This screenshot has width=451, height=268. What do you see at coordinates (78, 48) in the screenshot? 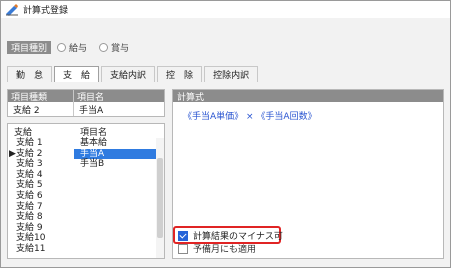
I see `radio-salary-label: 給与` at bounding box center [78, 48].